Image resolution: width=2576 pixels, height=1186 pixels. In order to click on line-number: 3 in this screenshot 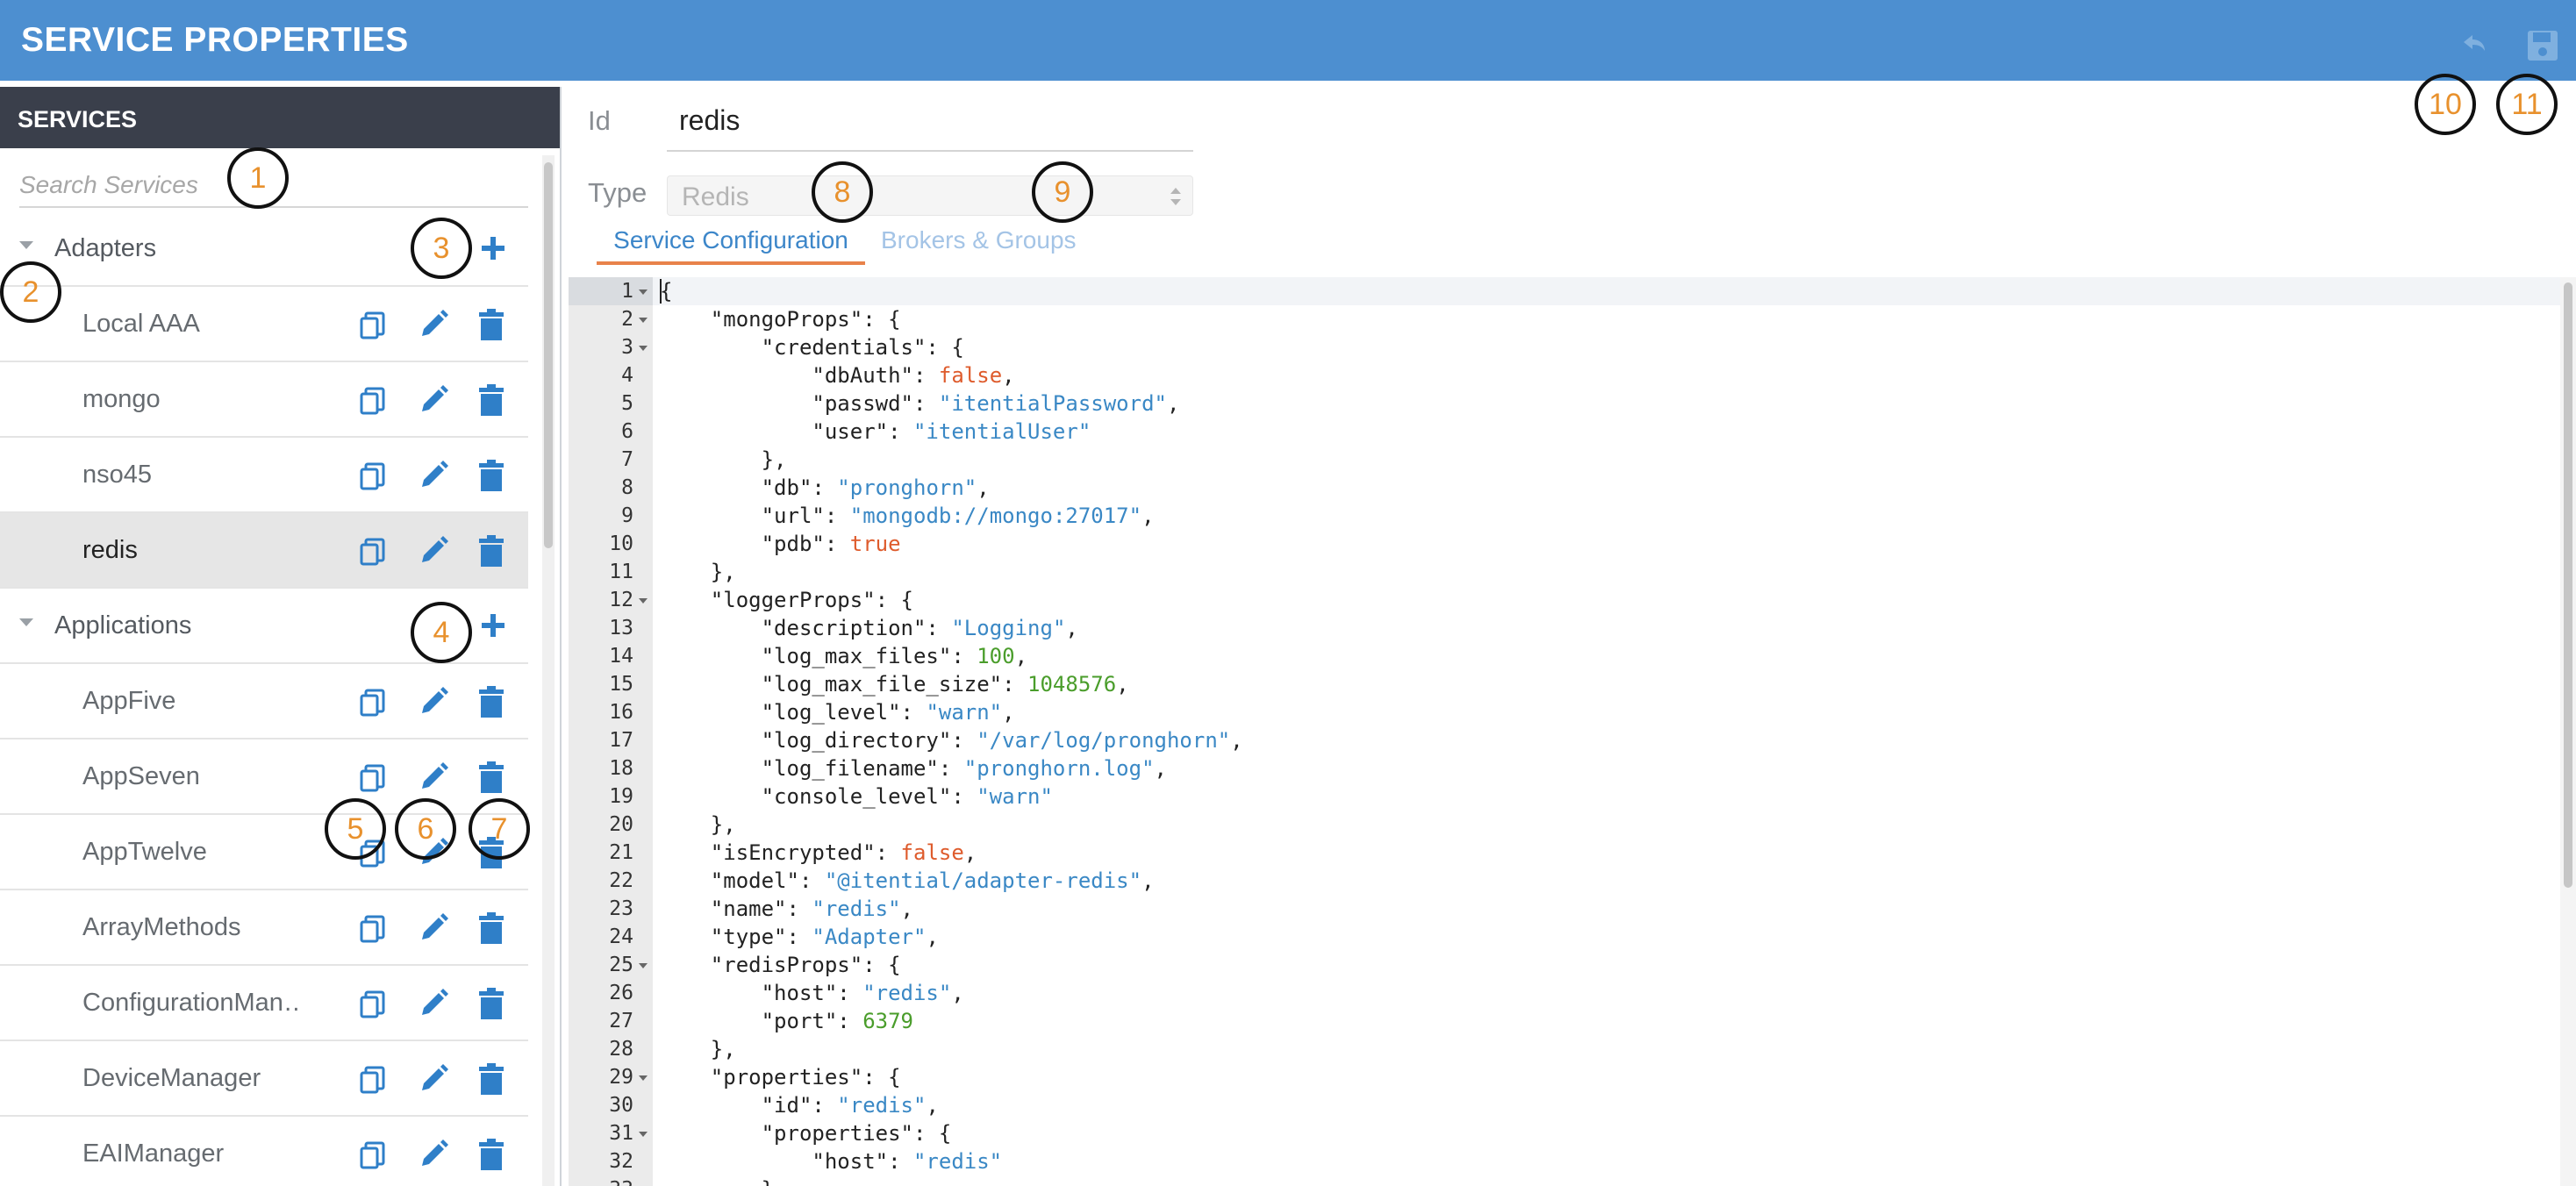, I will do `click(627, 347)`.